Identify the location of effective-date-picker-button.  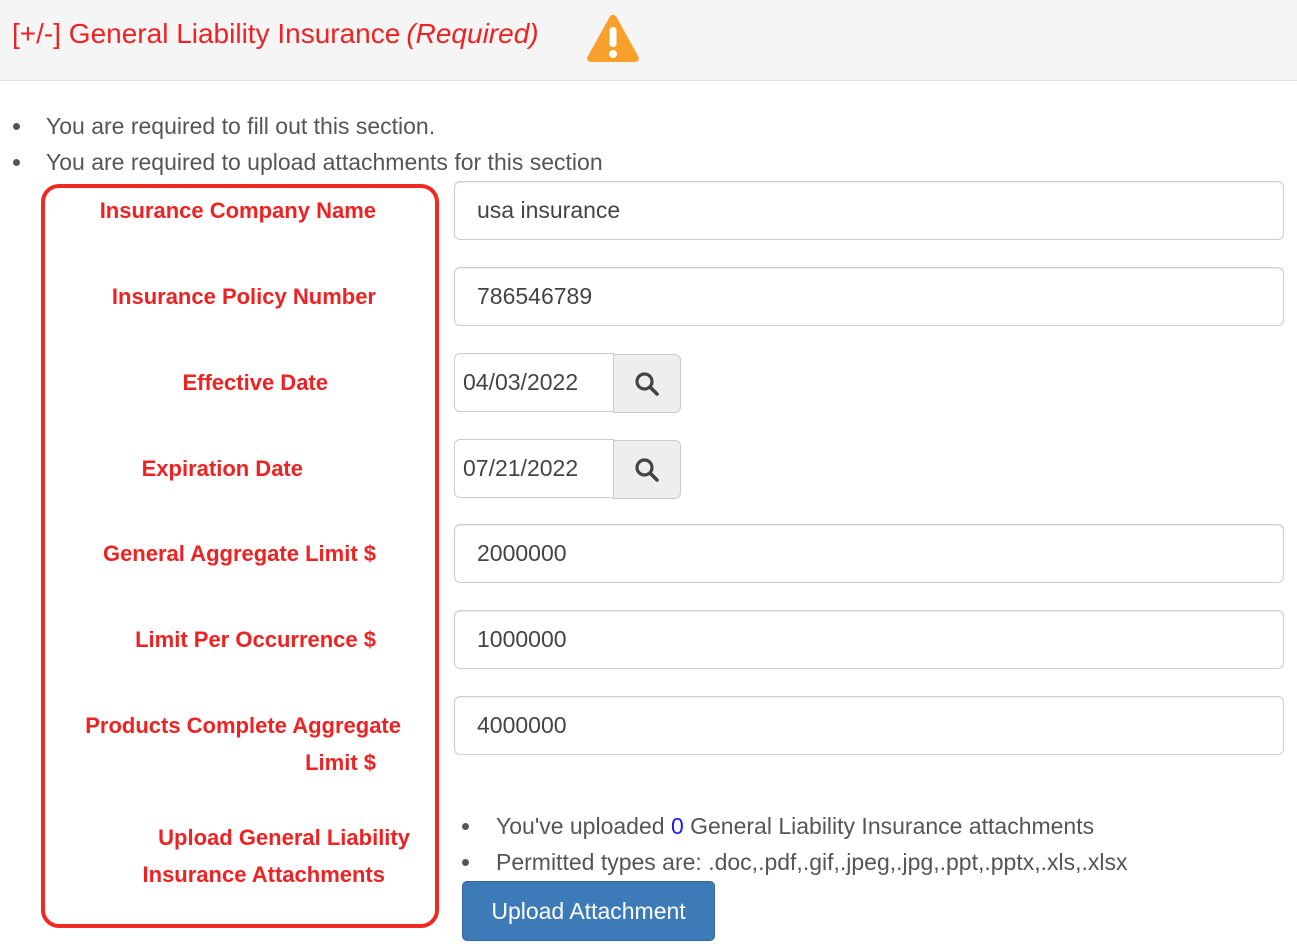
(647, 383).